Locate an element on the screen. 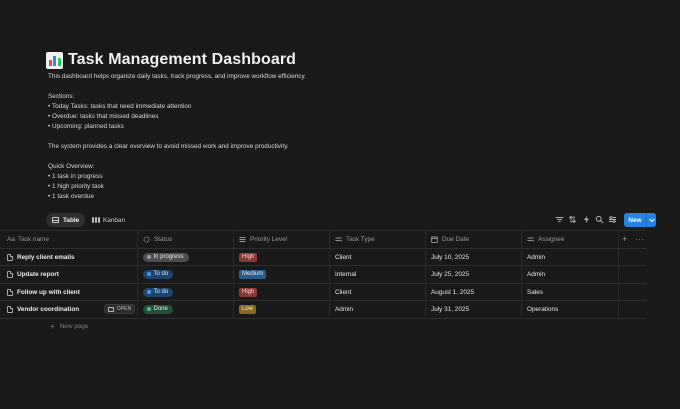 This screenshot has height=409, width=680. description-line: • 1 task overdue is located at coordinates (71, 196).